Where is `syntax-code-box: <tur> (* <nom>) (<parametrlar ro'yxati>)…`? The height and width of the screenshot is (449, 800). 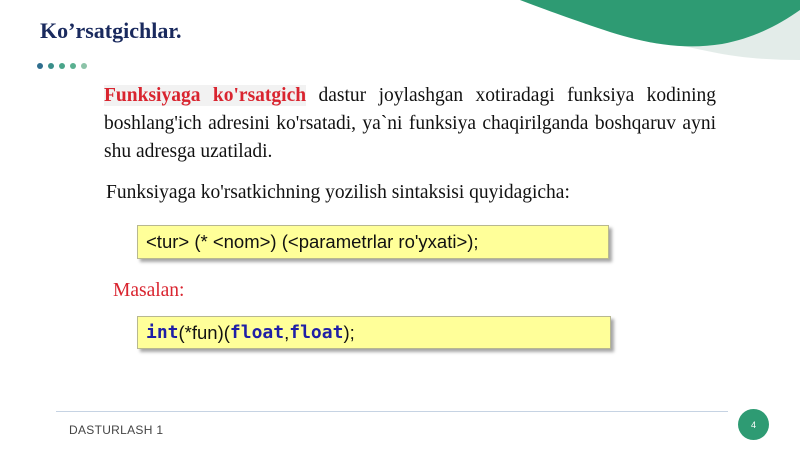 syntax-code-box: <tur> (* <nom>) (<parametrlar ro'yxati>)… is located at coordinates (373, 242).